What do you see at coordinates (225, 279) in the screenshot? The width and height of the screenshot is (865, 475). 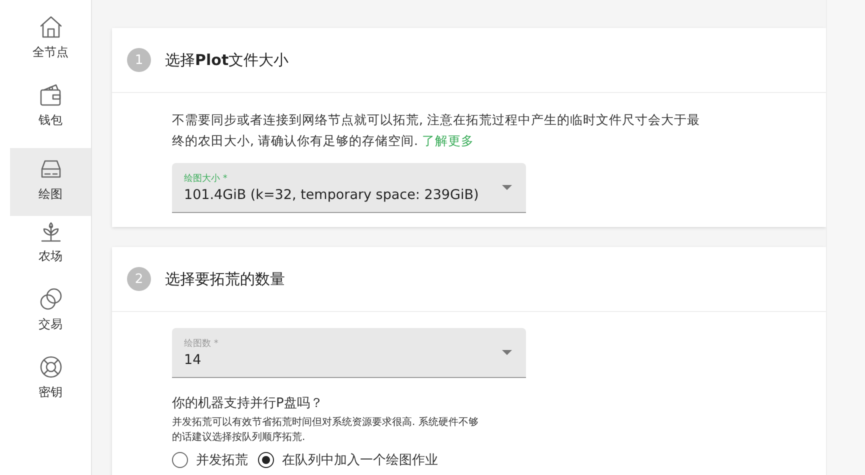 I see `step-title: 选择要拓荒的数量` at bounding box center [225, 279].